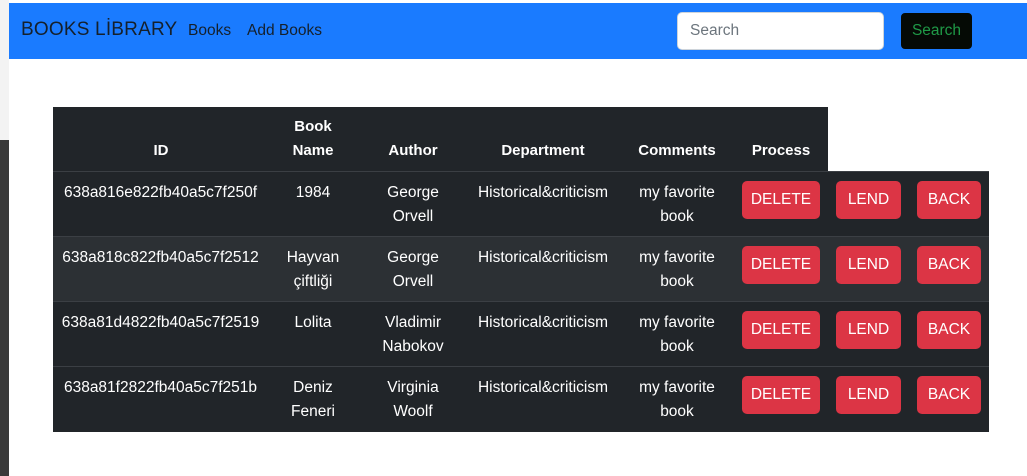  I want to click on cell-id: 638a81d4822fb40a5c7f2519, so click(160, 322).